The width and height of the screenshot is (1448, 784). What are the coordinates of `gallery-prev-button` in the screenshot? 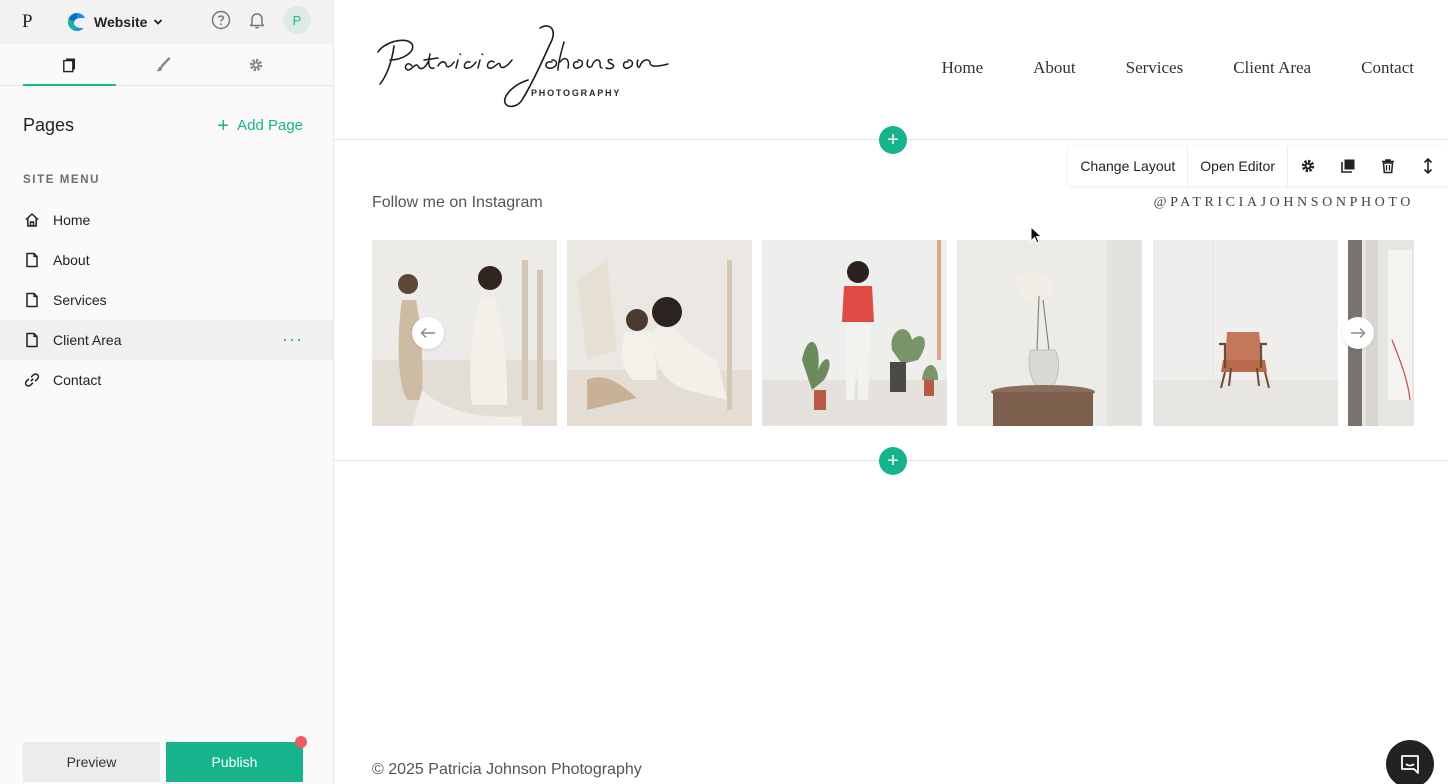 It's located at (428, 333).